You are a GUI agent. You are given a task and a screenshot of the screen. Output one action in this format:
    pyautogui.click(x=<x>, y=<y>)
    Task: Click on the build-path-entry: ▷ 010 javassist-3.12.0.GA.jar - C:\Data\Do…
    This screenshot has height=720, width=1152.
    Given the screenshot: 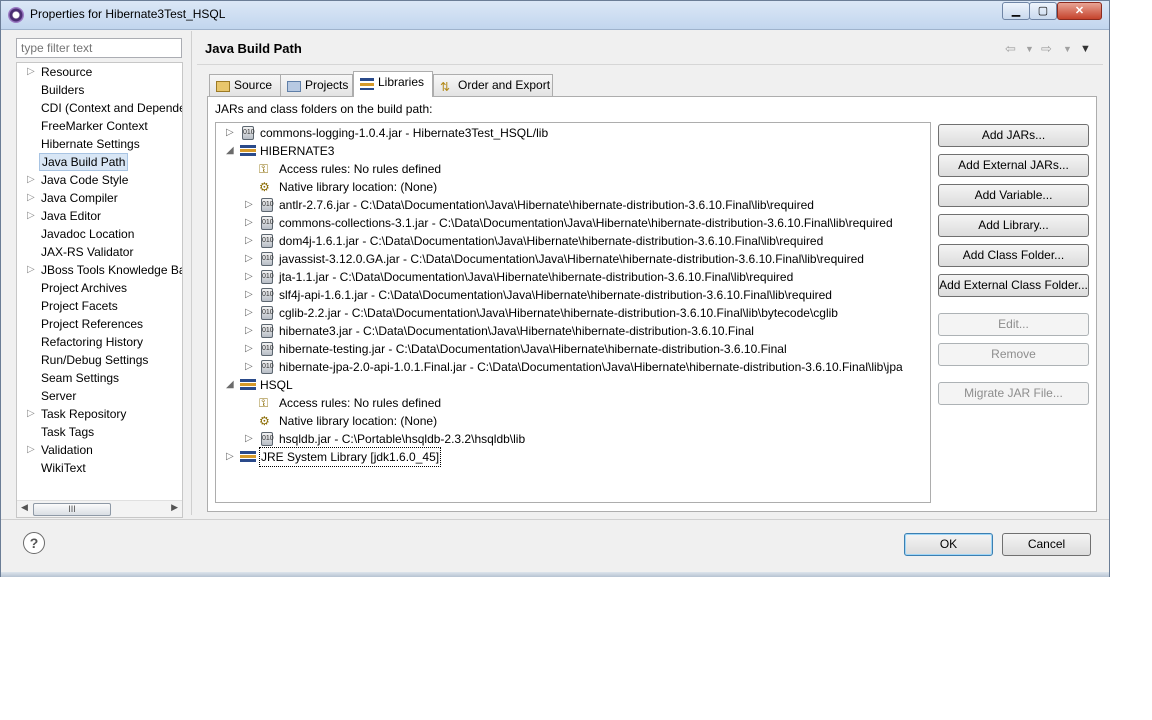 What is the action you would take?
    pyautogui.click(x=573, y=259)
    